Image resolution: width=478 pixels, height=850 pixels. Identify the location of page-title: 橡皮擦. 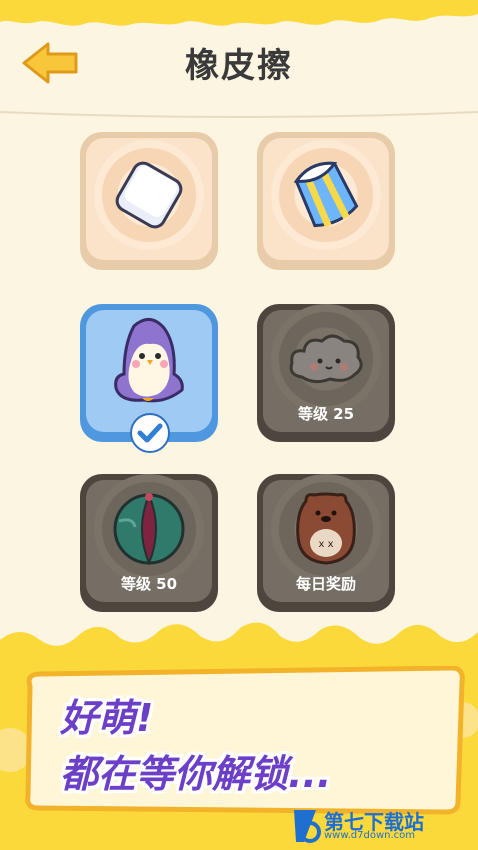
(239, 66).